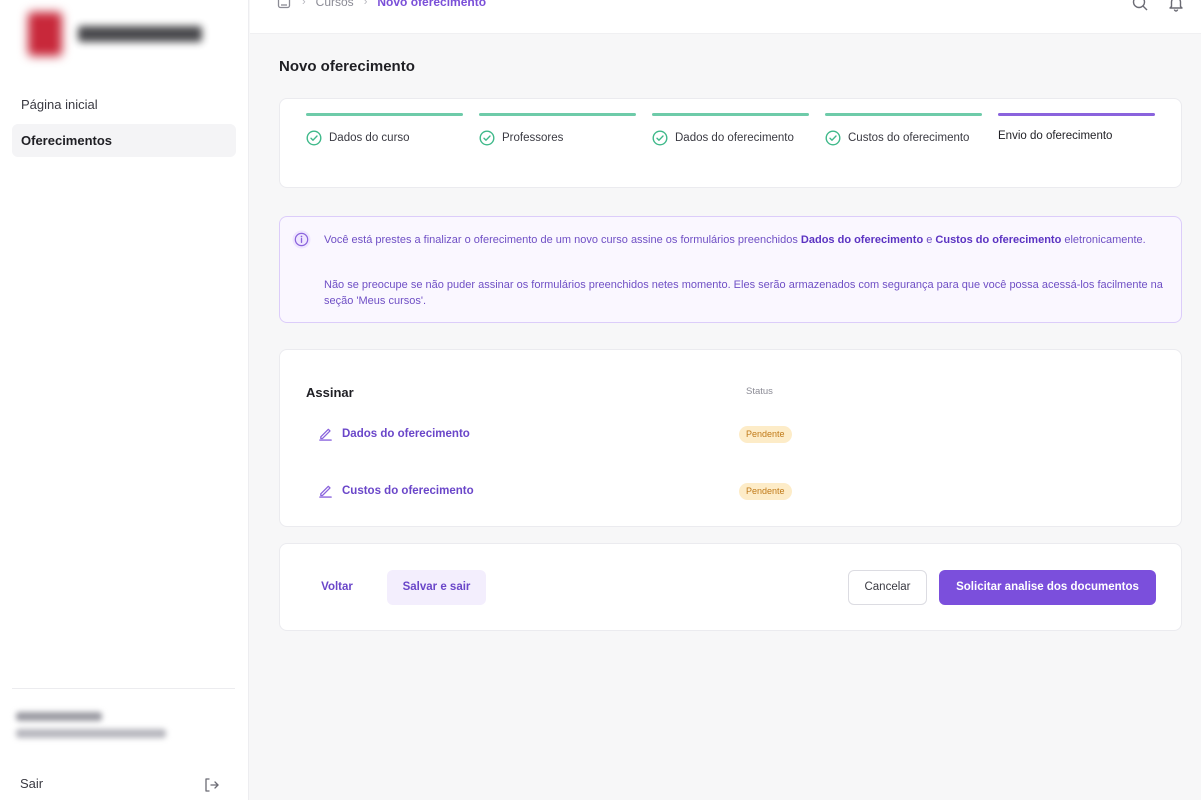 The image size is (1201, 800). What do you see at coordinates (738, 491) in the screenshot?
I see `sign-row: Custos do oferecimento Pendente` at bounding box center [738, 491].